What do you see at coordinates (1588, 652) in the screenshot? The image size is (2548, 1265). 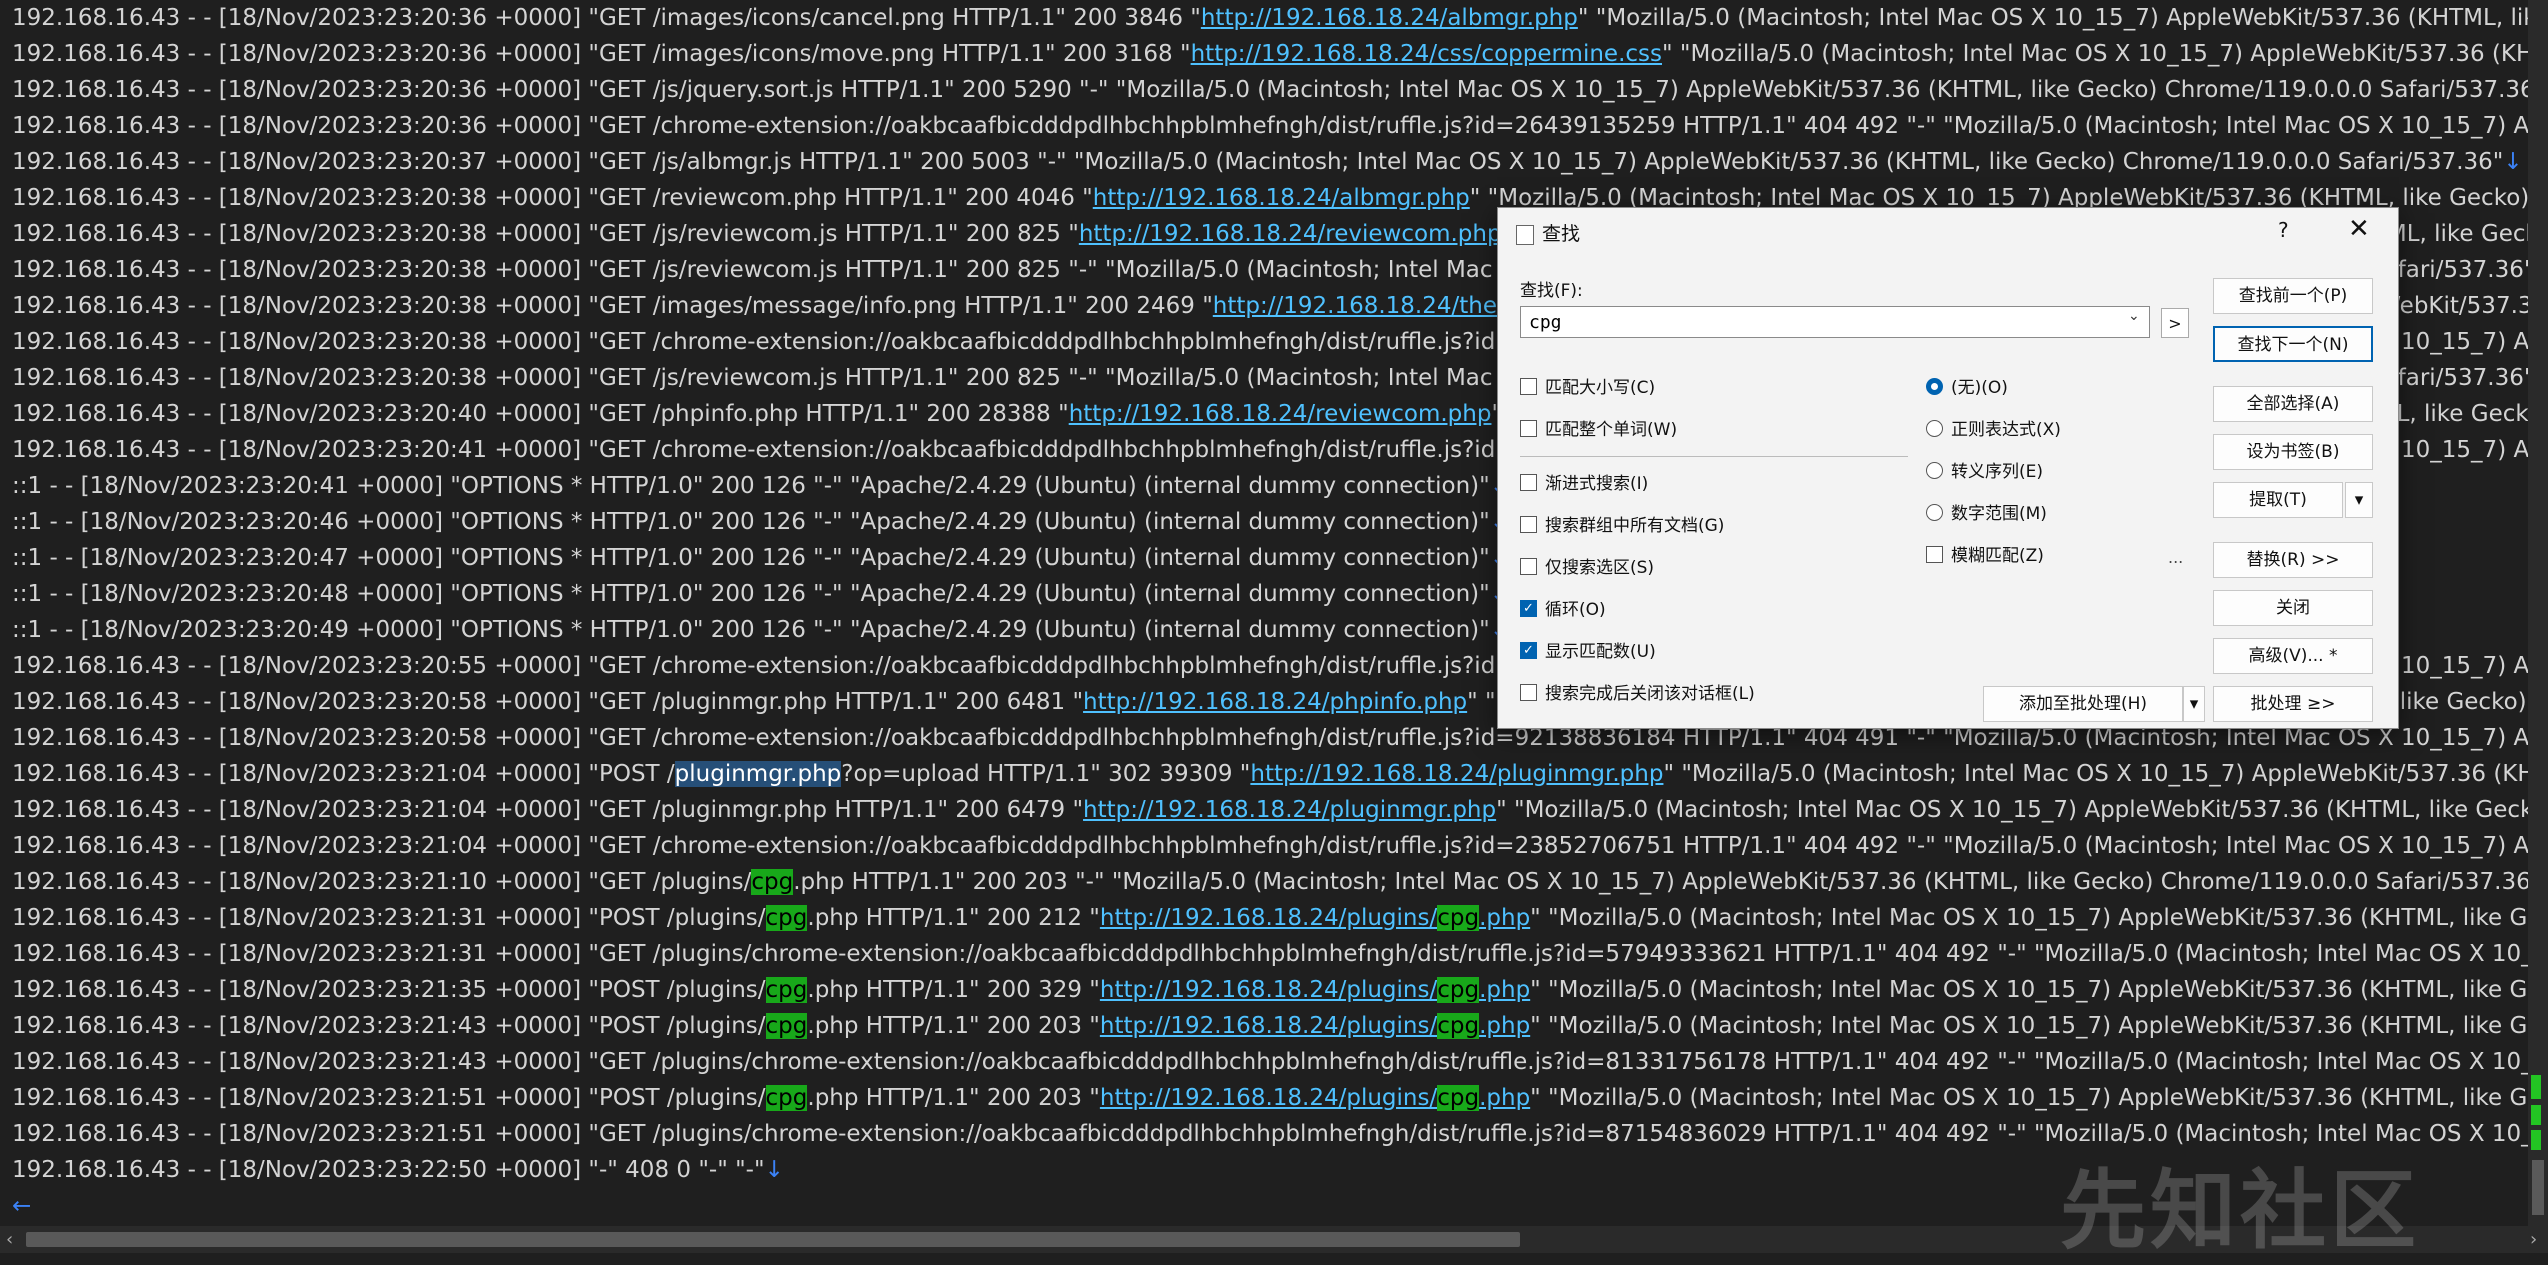 I see `show-match-count-checkbox: ✓ 显示匹配数(U)` at bounding box center [1588, 652].